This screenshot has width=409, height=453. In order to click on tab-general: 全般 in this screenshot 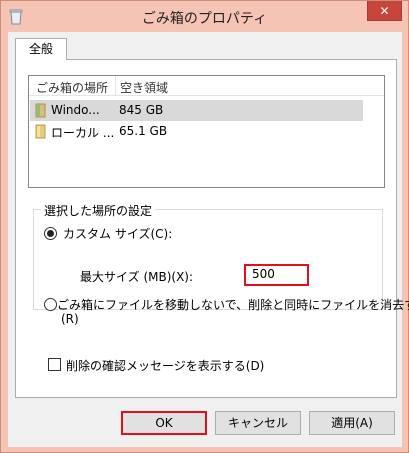, I will do `click(41, 49)`.